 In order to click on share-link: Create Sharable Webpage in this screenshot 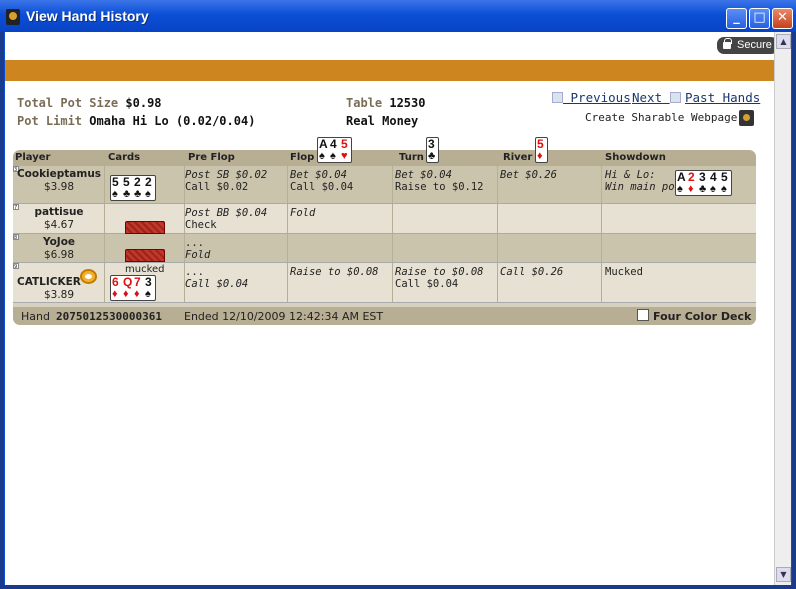, I will do `click(661, 117)`.